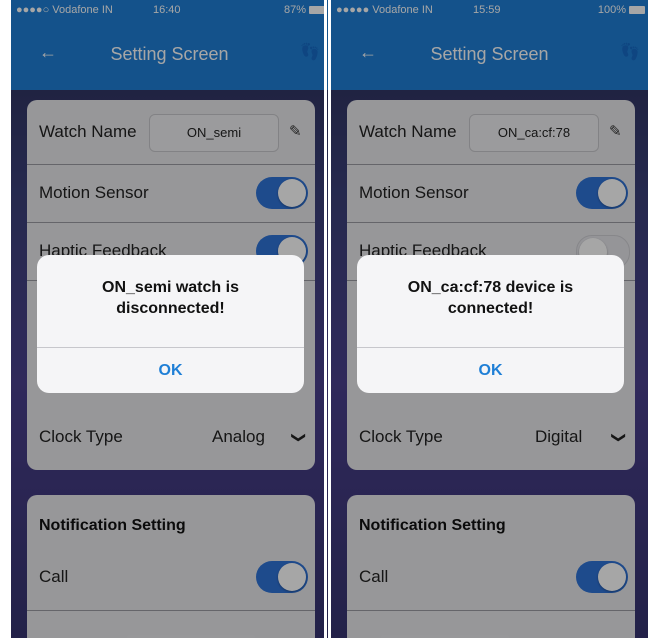 Image resolution: width=652 pixels, height=638 pixels. What do you see at coordinates (490, 324) in the screenshot?
I see `alert-dialog: ON_ca:cf:78 device is connected! OK` at bounding box center [490, 324].